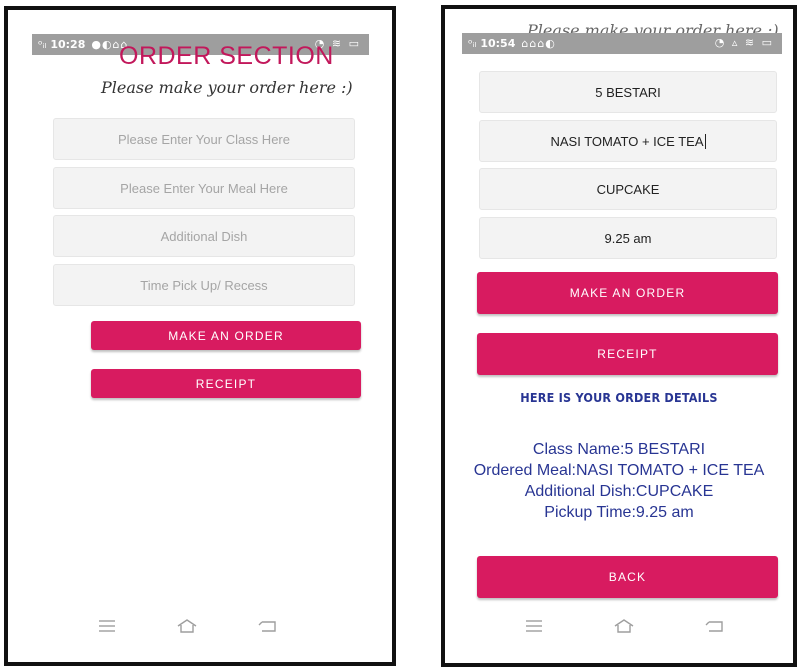 The height and width of the screenshot is (671, 800). Describe the element at coordinates (498, 43) in the screenshot. I see `status-time: 10:54` at that location.